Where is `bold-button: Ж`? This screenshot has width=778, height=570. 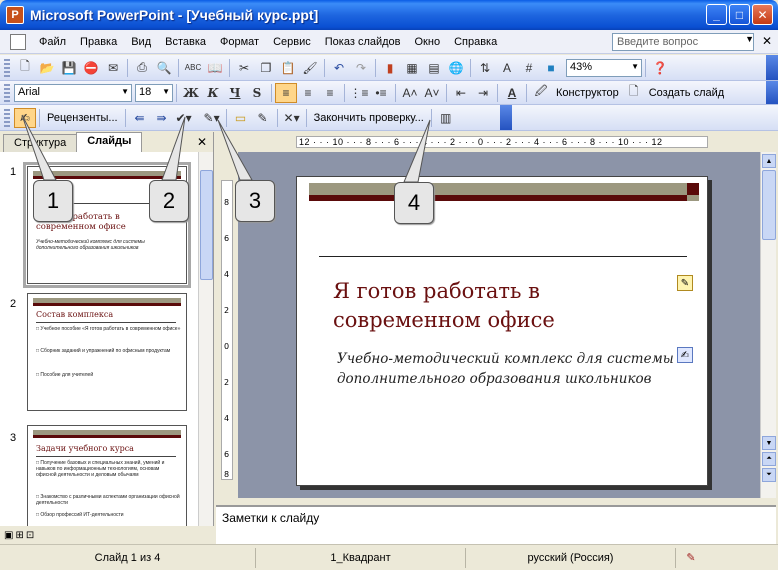
bold-button: Ж is located at coordinates (191, 93).